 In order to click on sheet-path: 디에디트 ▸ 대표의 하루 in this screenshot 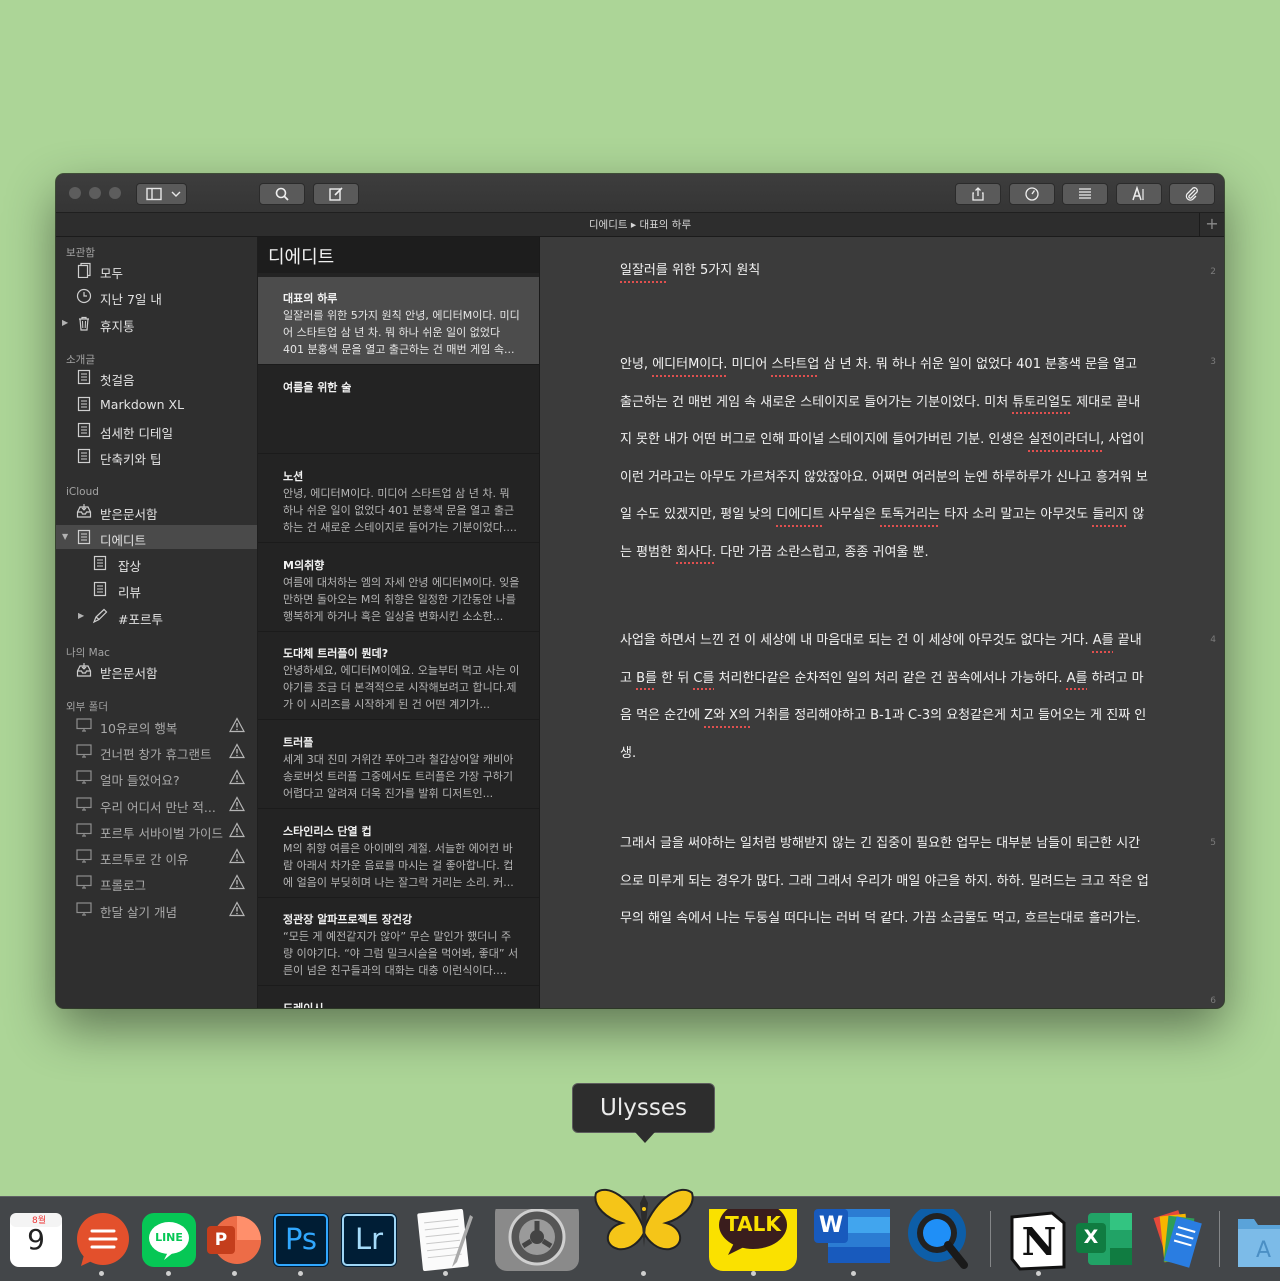, I will do `click(640, 224)`.